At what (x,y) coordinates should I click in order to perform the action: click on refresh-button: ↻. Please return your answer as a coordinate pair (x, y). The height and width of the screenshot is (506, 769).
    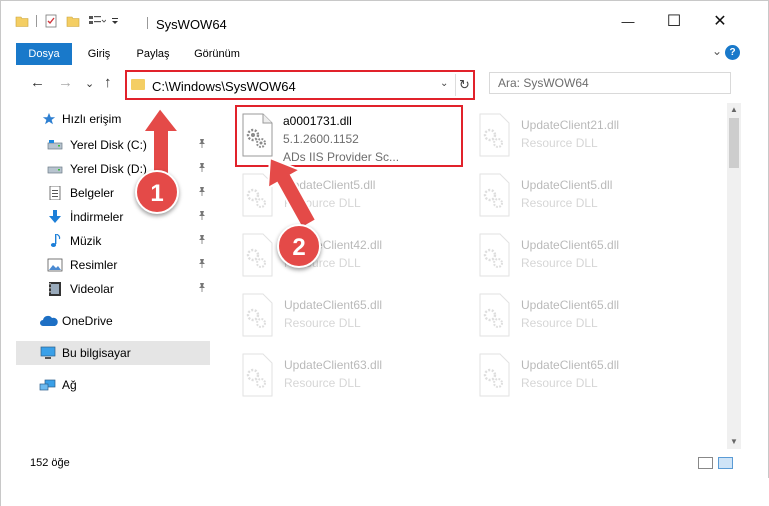
    Looking at the image, I should click on (464, 85).